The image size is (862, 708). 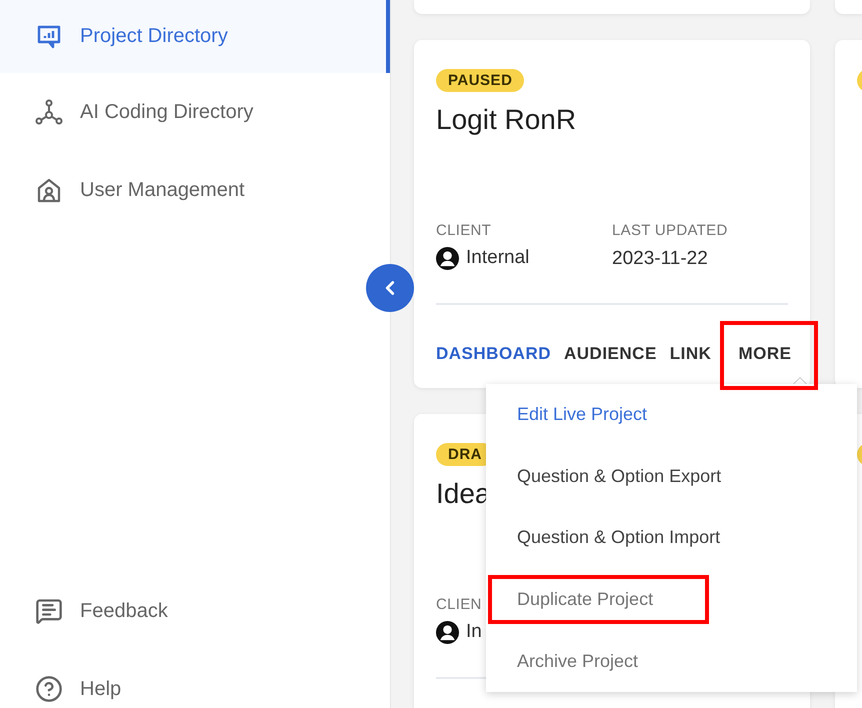 What do you see at coordinates (195, 36) in the screenshot?
I see `sidebar-item: Project Directory` at bounding box center [195, 36].